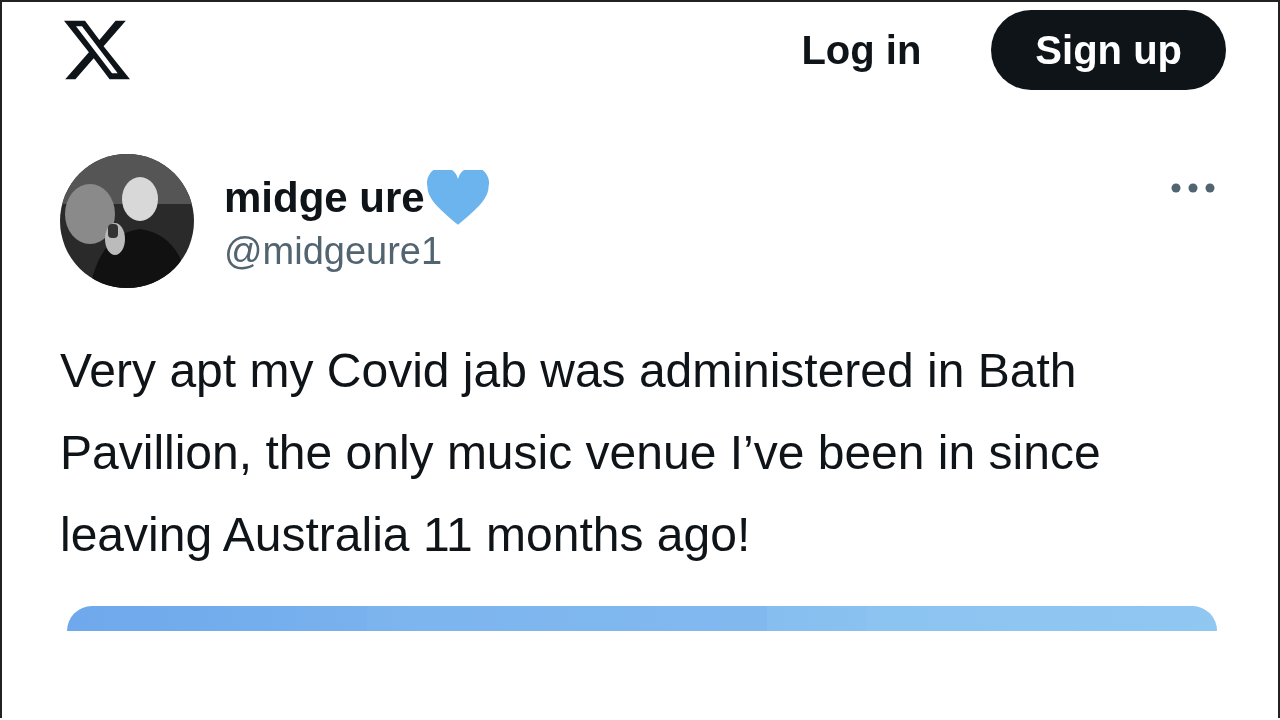 Image resolution: width=1280 pixels, height=720 pixels. What do you see at coordinates (324, 197) in the screenshot?
I see `author-name: midge ure` at bounding box center [324, 197].